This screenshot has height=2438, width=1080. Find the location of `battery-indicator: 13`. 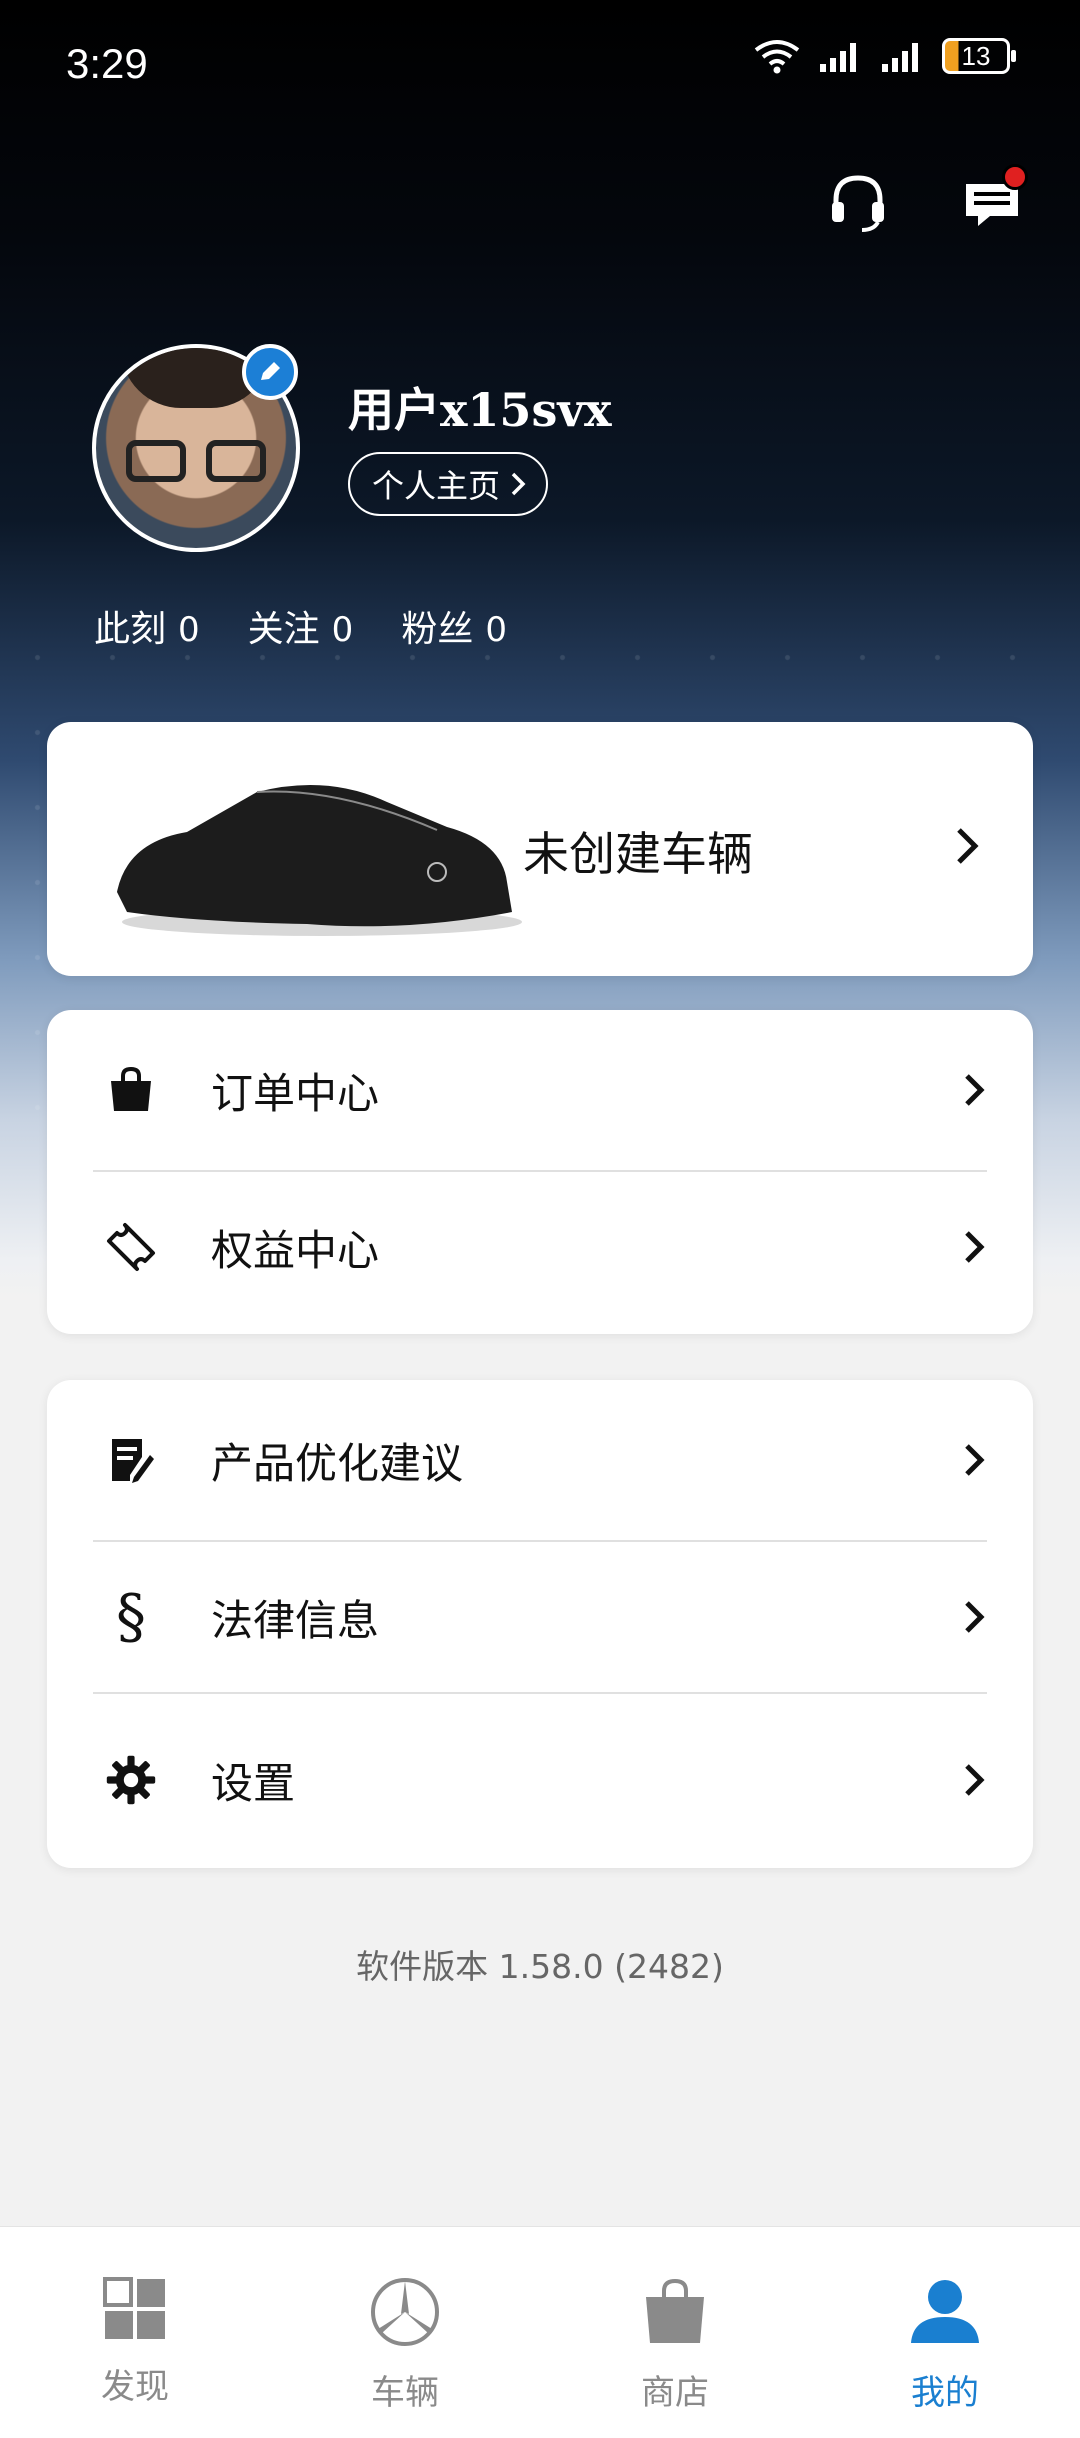

battery-indicator: 13 is located at coordinates (979, 56).